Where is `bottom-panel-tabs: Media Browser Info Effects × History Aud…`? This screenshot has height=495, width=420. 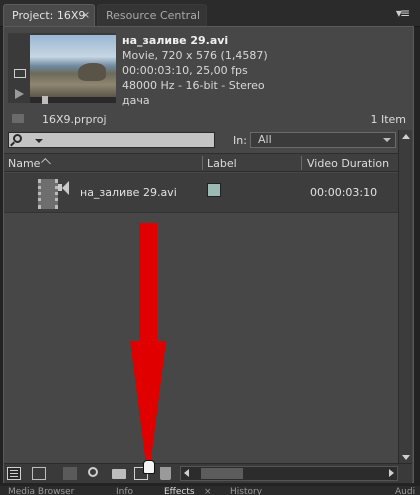
bottom-panel-tabs: Media Browser Info Effects × History Aud… is located at coordinates (210, 490).